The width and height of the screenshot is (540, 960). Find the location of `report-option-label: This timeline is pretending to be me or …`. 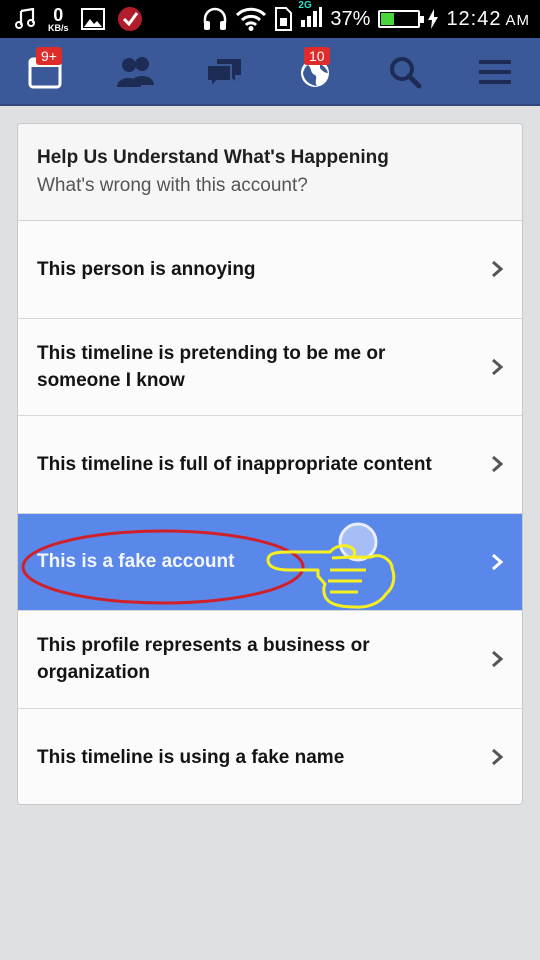

report-option-label: This timeline is pretending to be me or … is located at coordinates (211, 366).